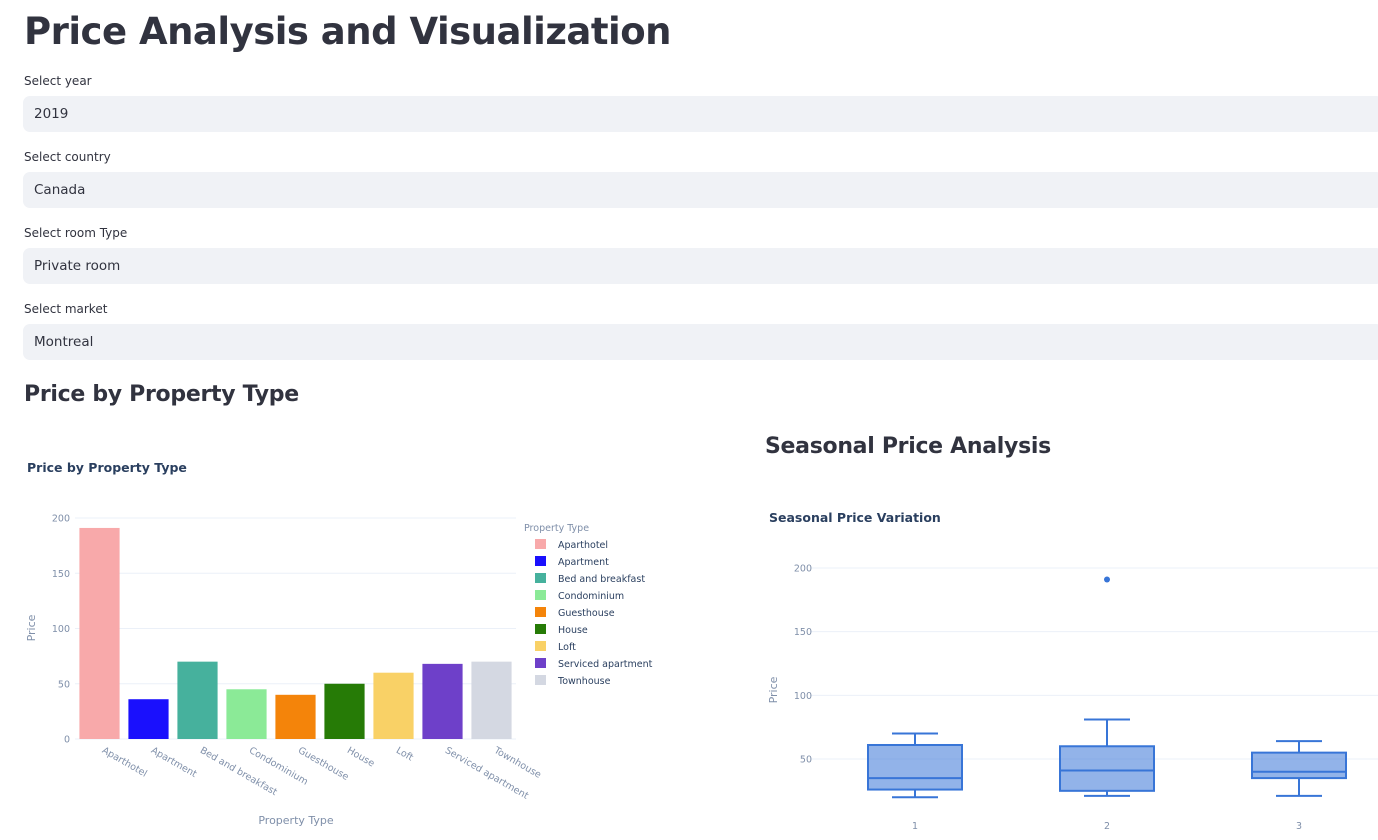  I want to click on legend-item: Apartment, so click(583, 562).